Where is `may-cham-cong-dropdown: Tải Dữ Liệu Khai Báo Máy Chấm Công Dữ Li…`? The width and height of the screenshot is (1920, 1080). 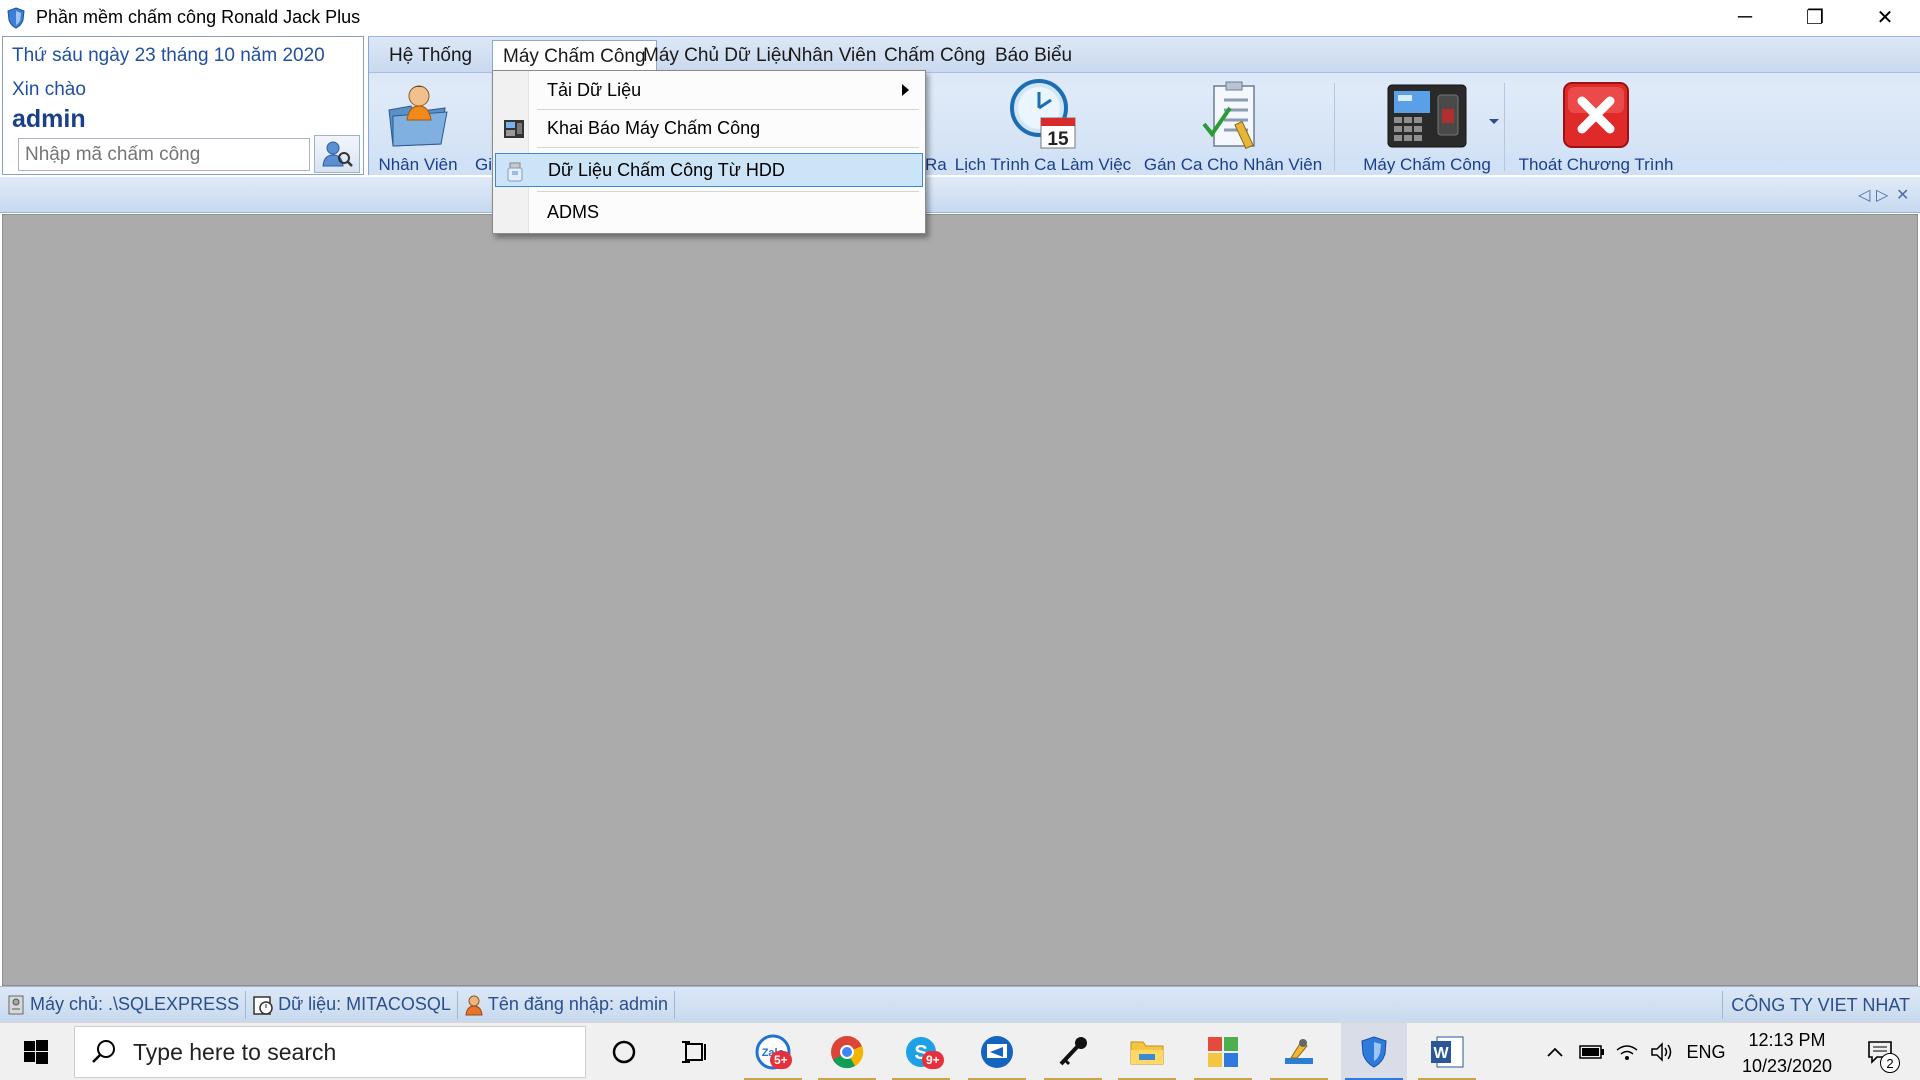 may-cham-cong-dropdown: Tải Dữ Liệu Khai Báo Máy Chấm Công Dữ Li… is located at coordinates (709, 152).